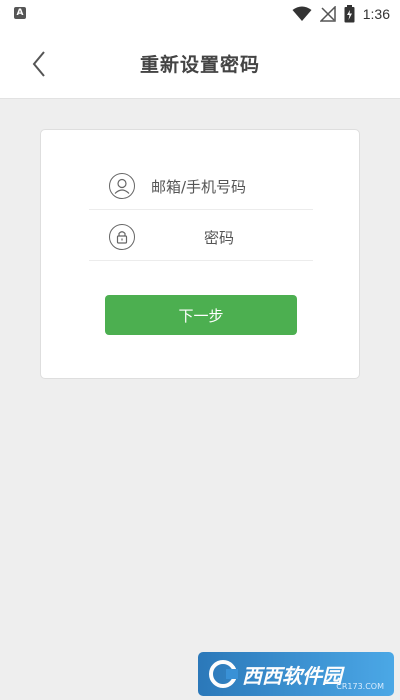 This screenshot has width=400, height=700. What do you see at coordinates (349, 14) in the screenshot?
I see `battery-charging-icon` at bounding box center [349, 14].